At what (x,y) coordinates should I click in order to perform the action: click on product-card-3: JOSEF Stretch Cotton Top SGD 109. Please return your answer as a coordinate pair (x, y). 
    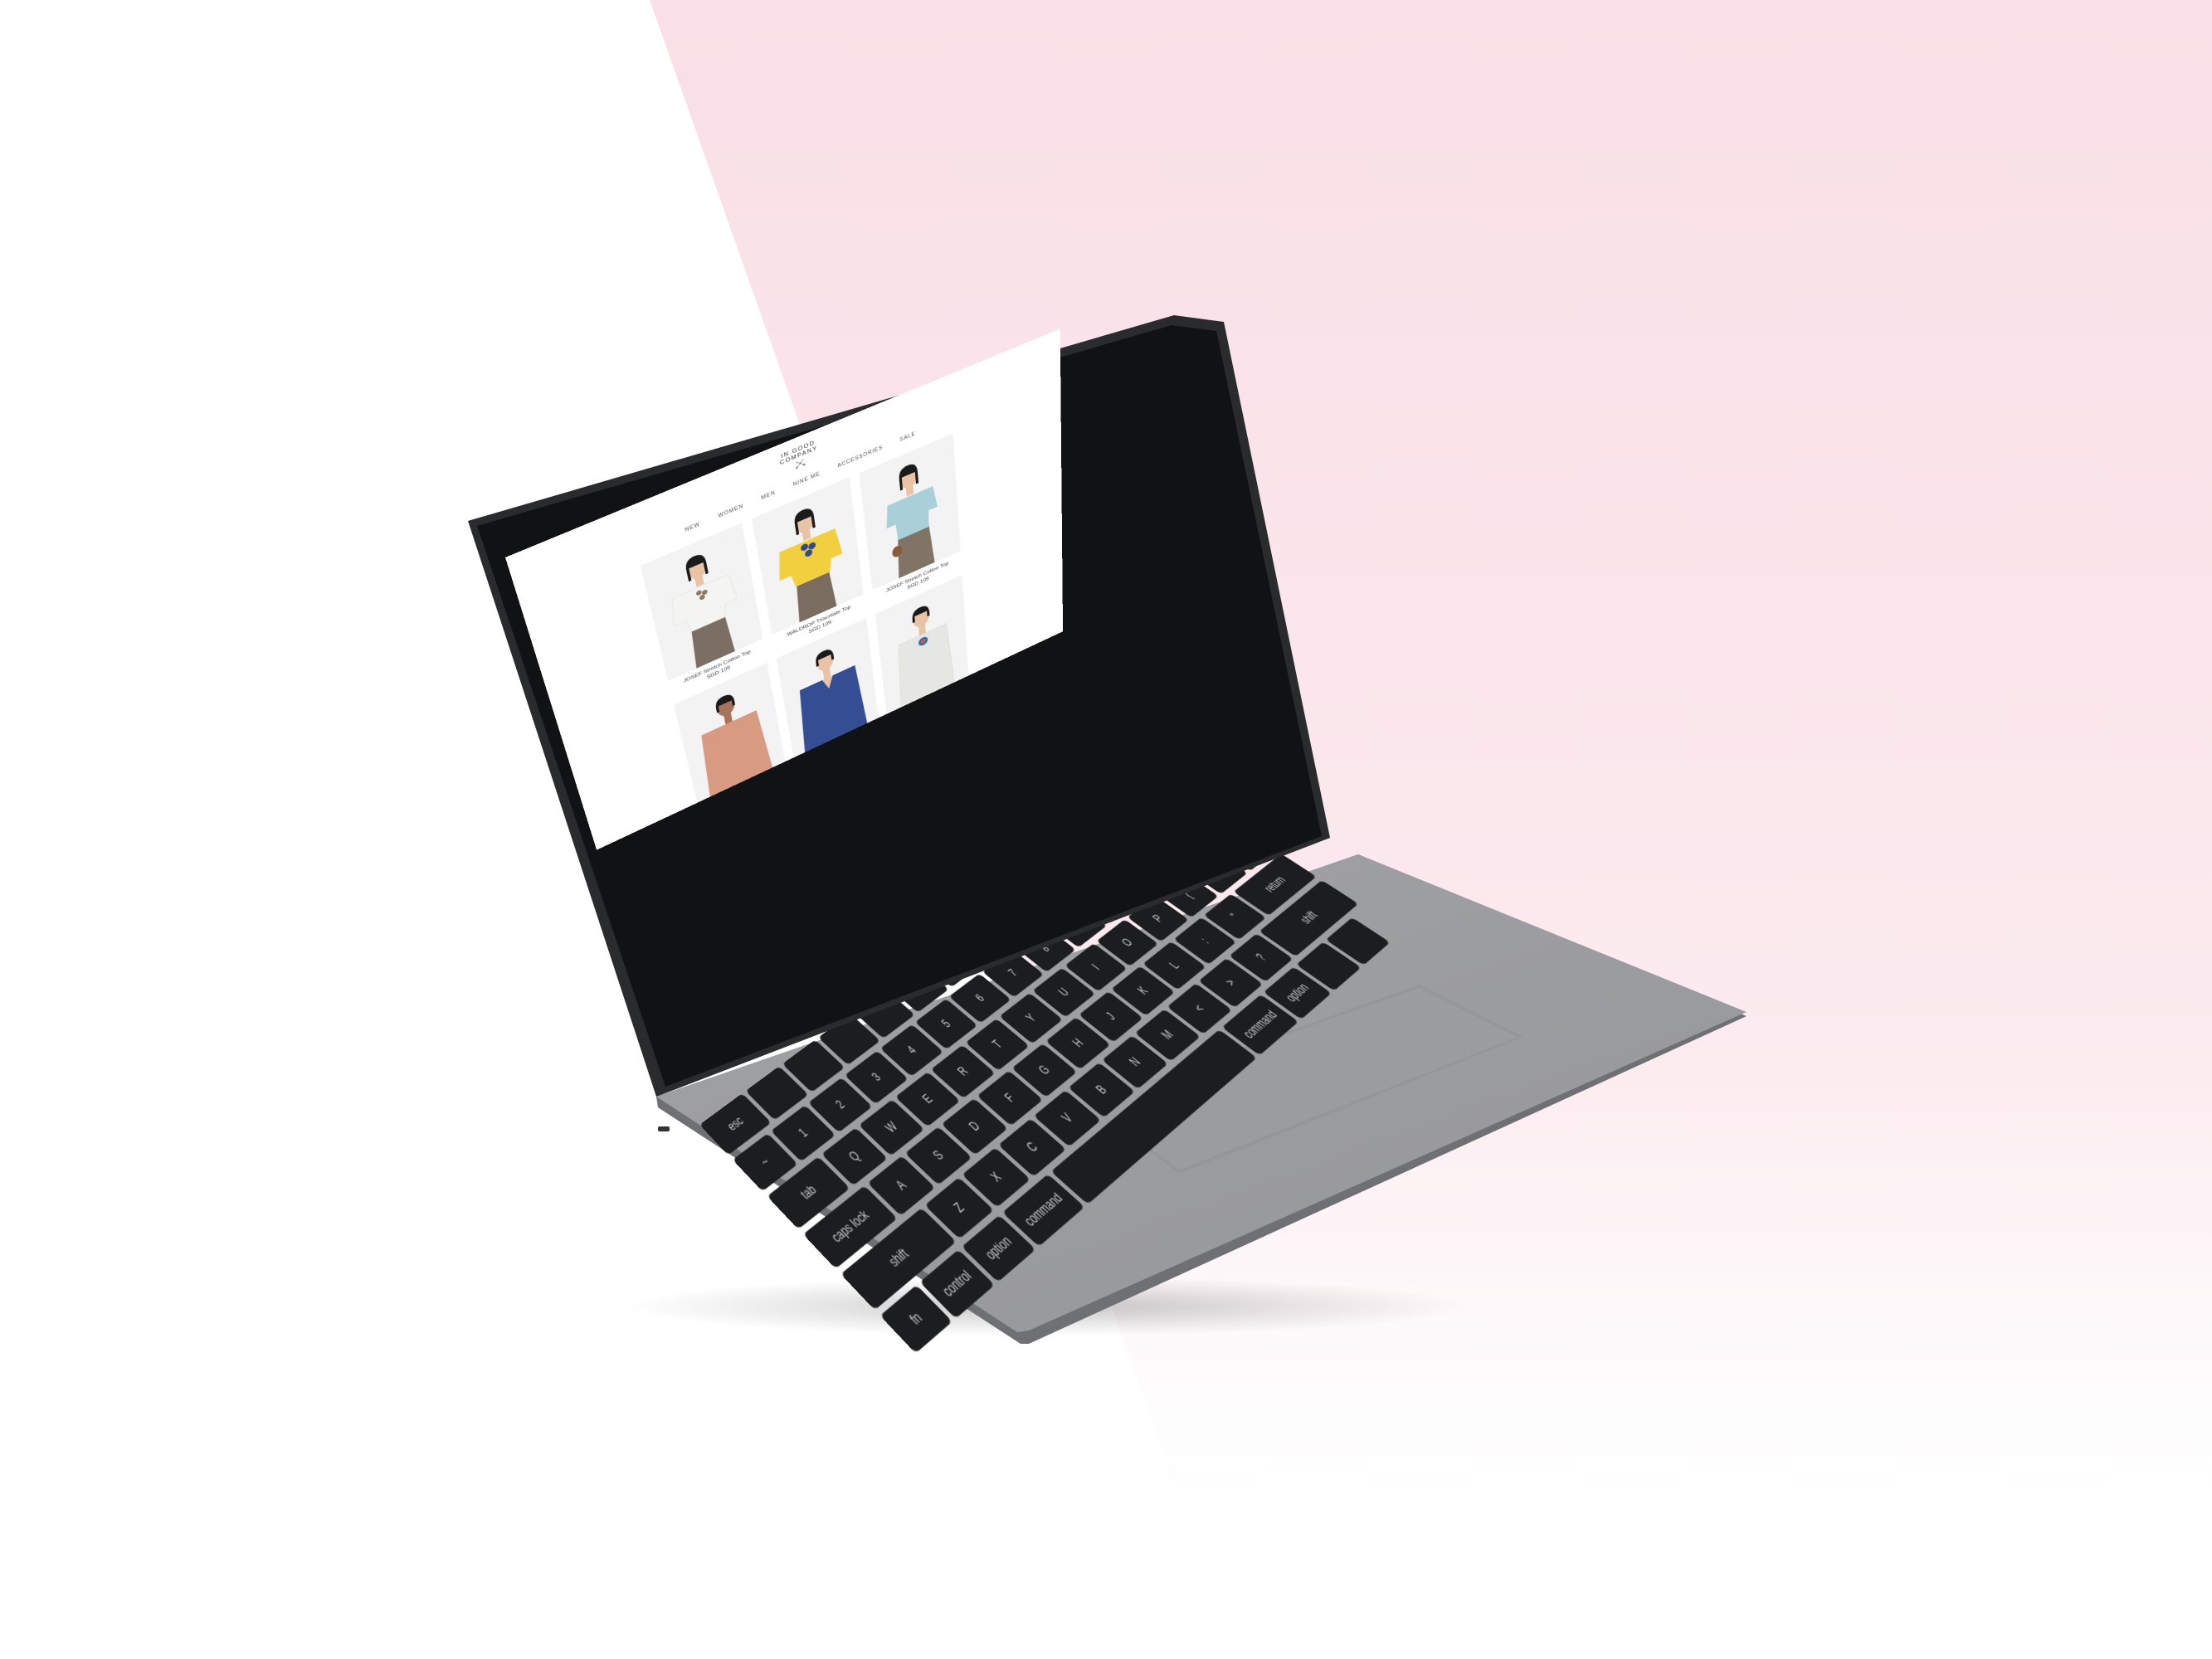
    Looking at the image, I should click on (910, 519).